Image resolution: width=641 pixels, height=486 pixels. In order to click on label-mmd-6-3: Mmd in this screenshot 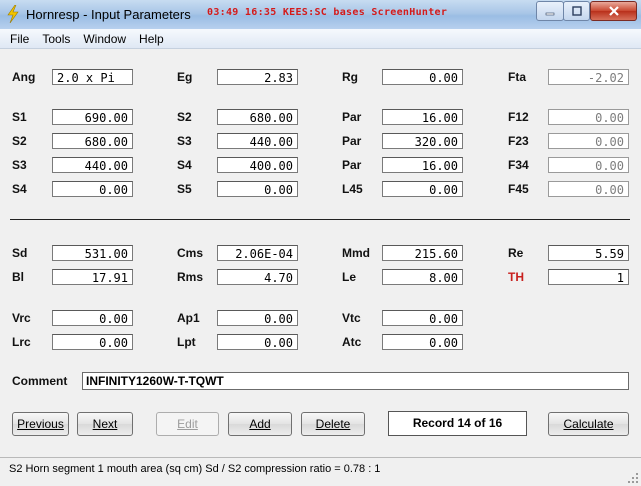, I will do `click(356, 253)`.